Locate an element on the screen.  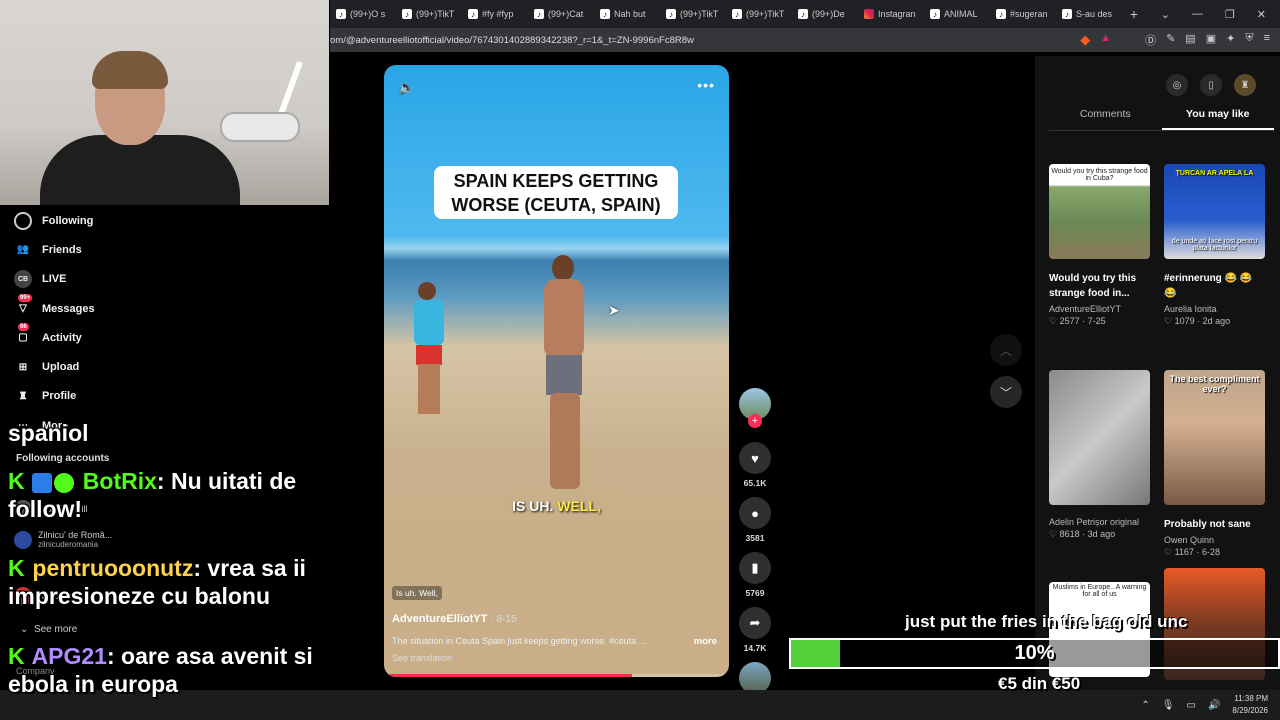
panel-tabs: Comments You may like is located at coordinates (1161, 119).